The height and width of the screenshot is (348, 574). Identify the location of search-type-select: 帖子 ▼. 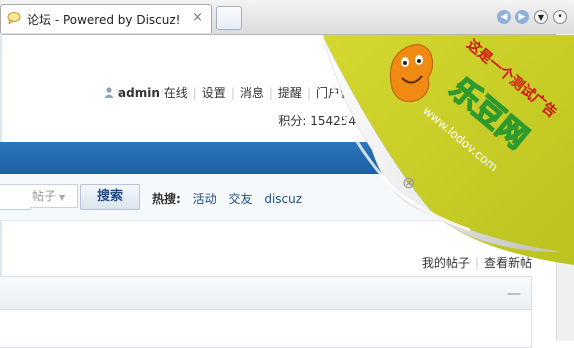
(54, 196).